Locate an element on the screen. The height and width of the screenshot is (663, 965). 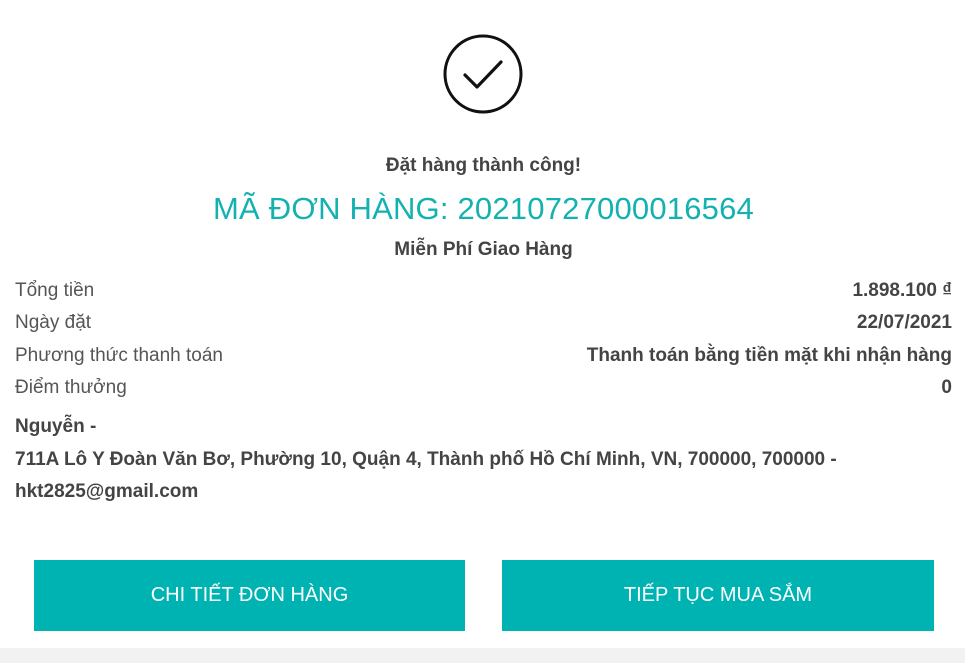
check-circle-icon is located at coordinates (483, 74).